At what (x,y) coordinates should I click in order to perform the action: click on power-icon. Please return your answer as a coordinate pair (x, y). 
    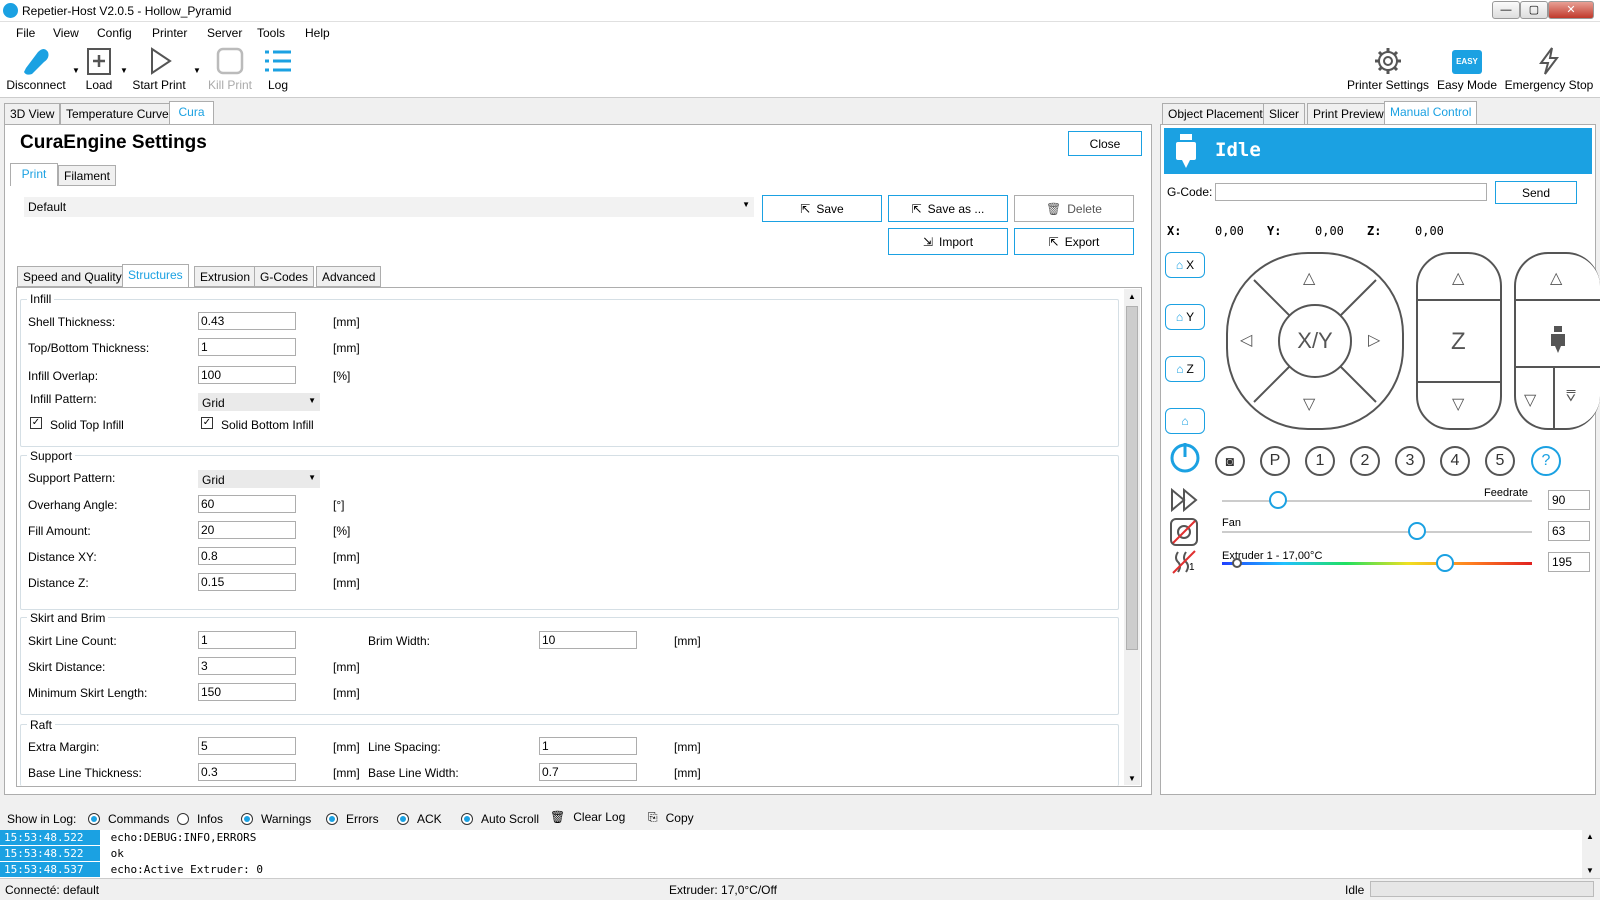
    Looking at the image, I should click on (1185, 457).